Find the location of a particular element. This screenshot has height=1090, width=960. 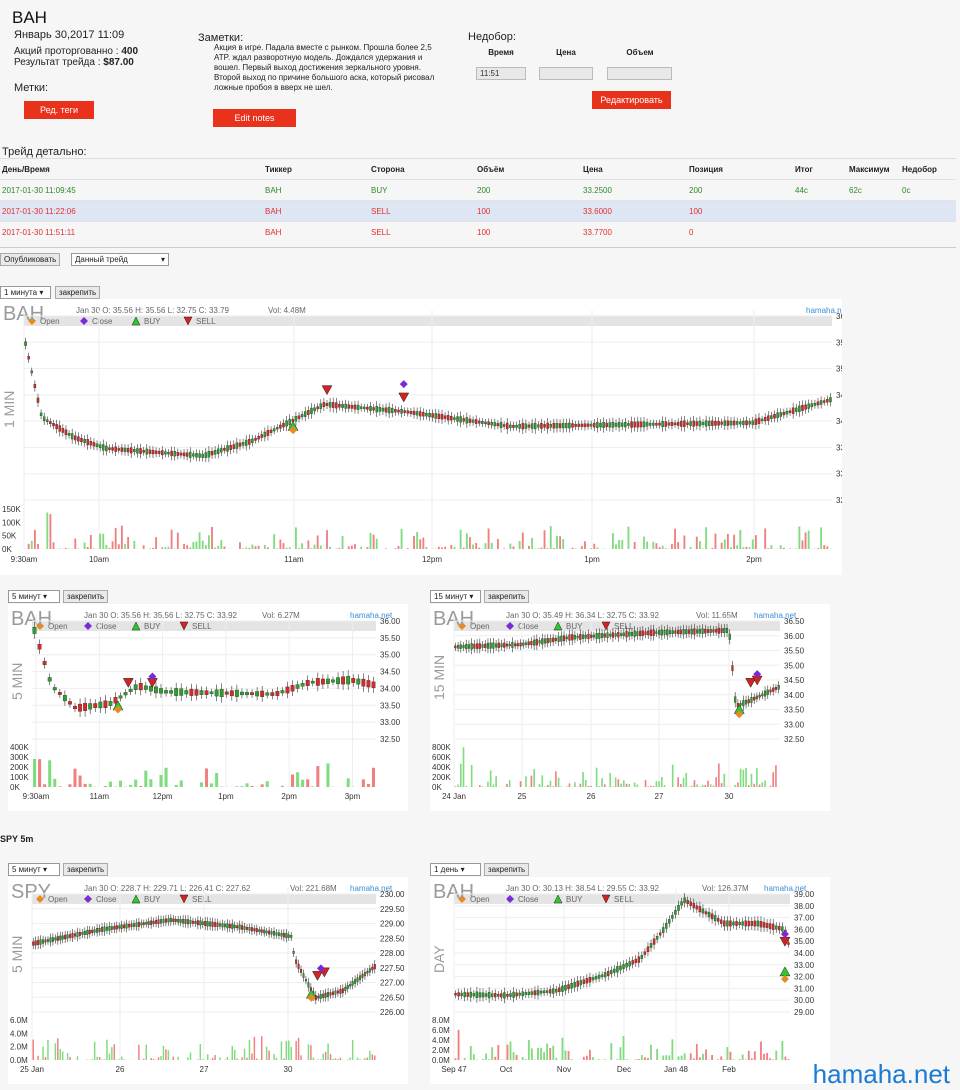

shortfall-volume-header: Объем is located at coordinates (640, 52).